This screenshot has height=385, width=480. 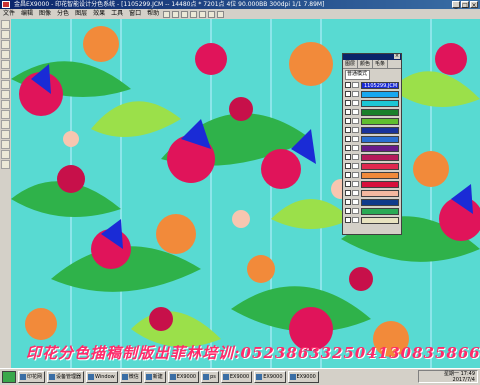 I want to click on tab-colors: 颜色, so click(x=366, y=64).